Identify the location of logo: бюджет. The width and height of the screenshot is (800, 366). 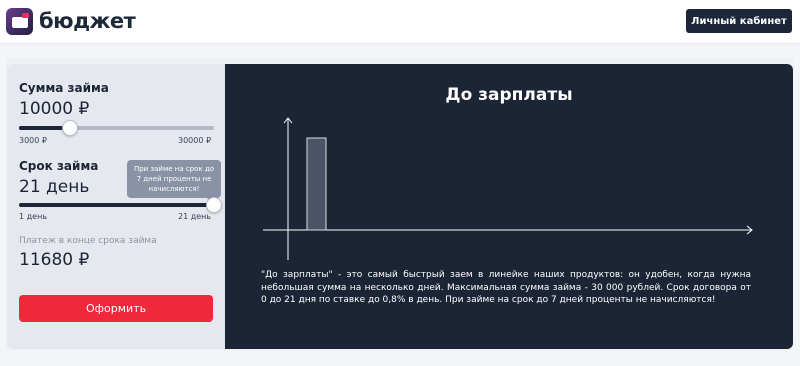
(71, 21).